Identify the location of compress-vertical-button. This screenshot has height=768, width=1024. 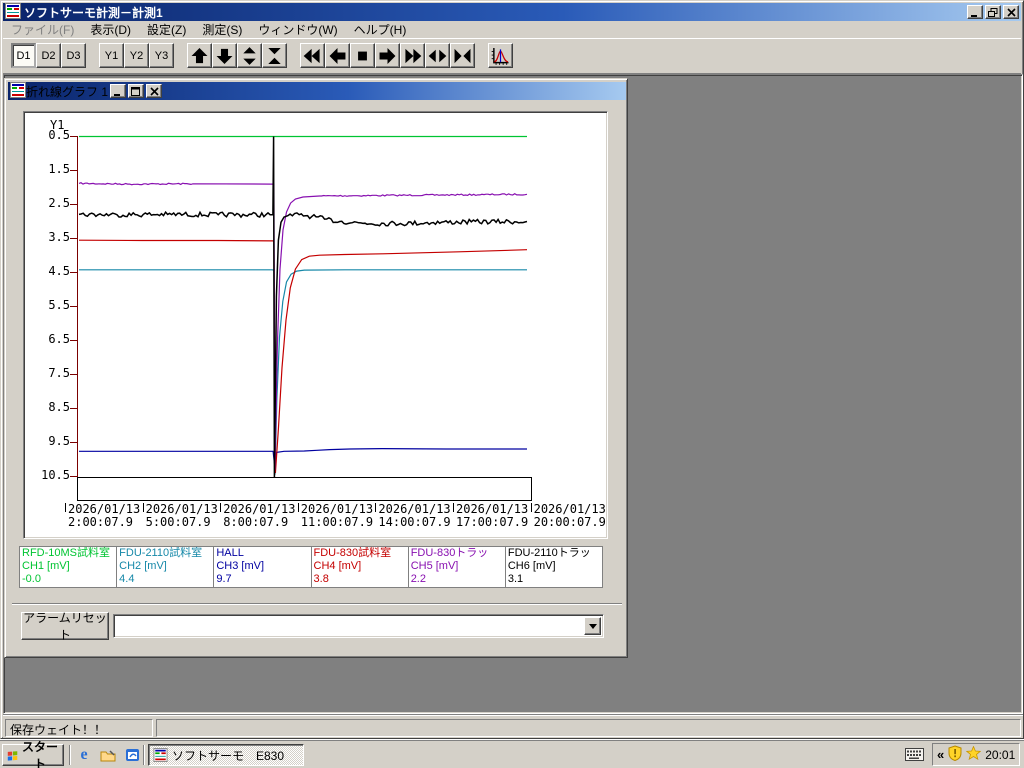
(274, 55).